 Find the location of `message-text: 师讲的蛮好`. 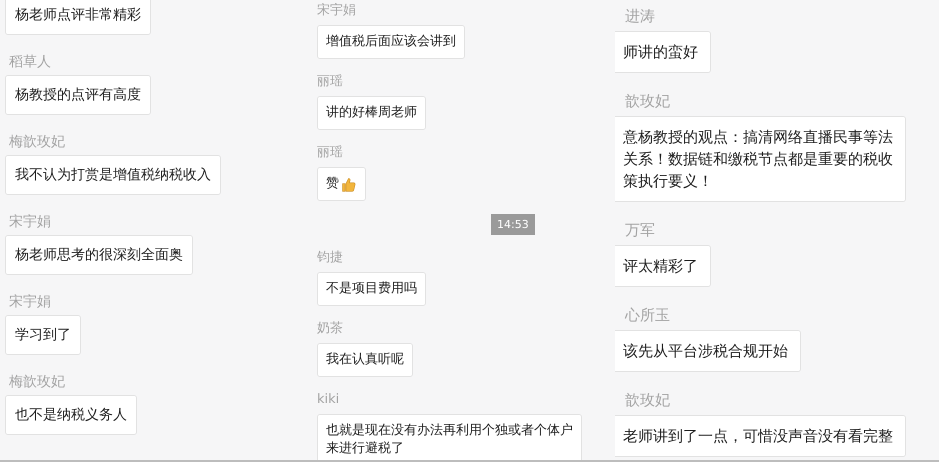

message-text: 师讲的蛮好 is located at coordinates (660, 52).